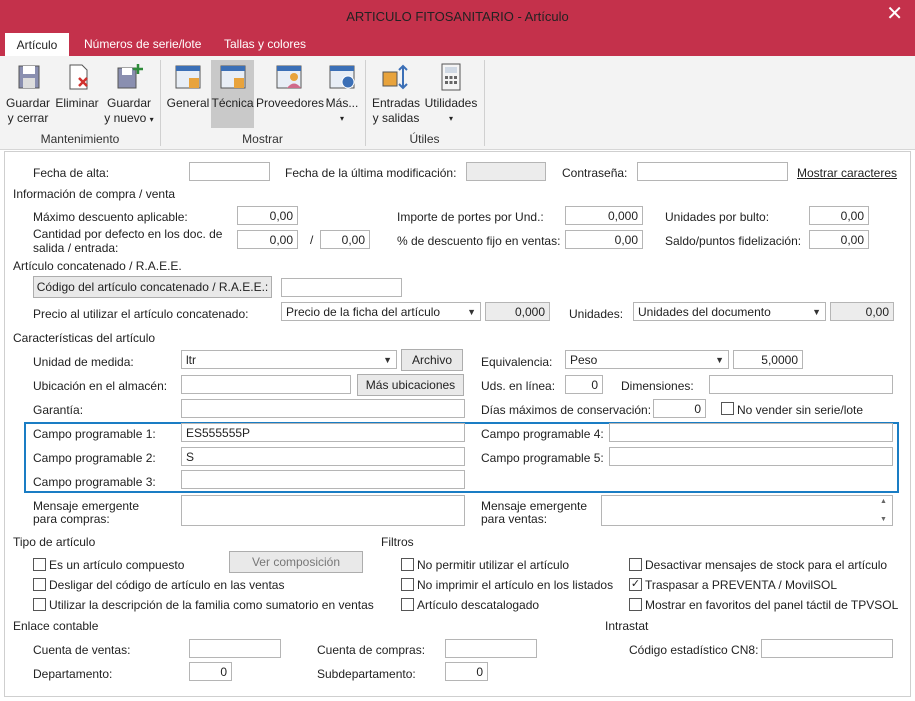 This screenshot has width=915, height=701. Describe the element at coordinates (323, 510) in the screenshot. I see `mensaje-compras-field` at that location.